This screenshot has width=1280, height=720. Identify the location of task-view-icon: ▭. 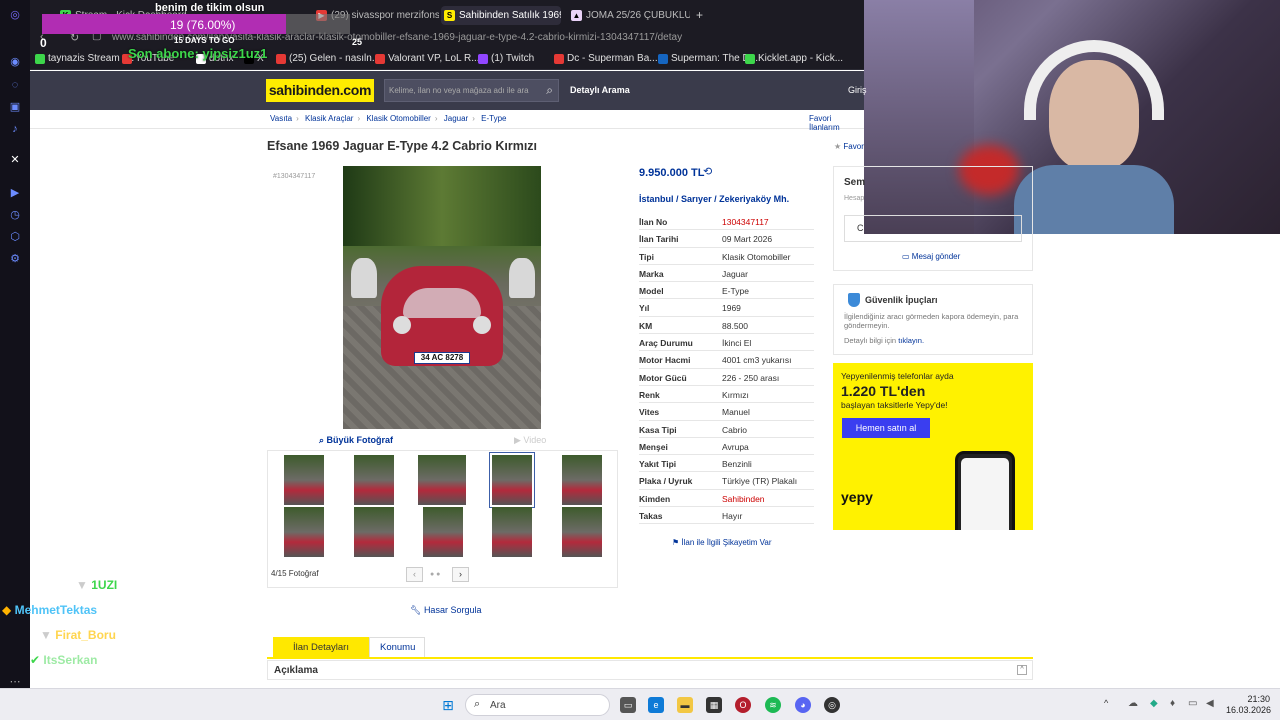
(628, 705).